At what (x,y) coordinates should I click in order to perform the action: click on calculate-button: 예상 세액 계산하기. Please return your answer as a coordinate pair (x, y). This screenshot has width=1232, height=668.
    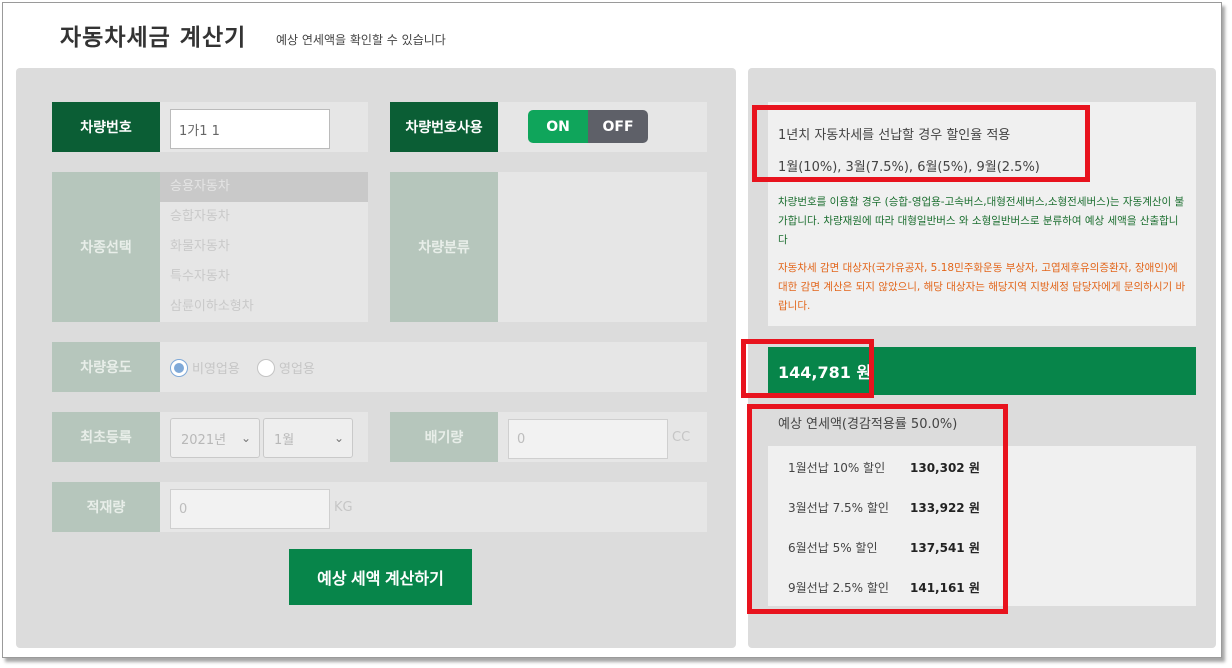
    Looking at the image, I should click on (380, 577).